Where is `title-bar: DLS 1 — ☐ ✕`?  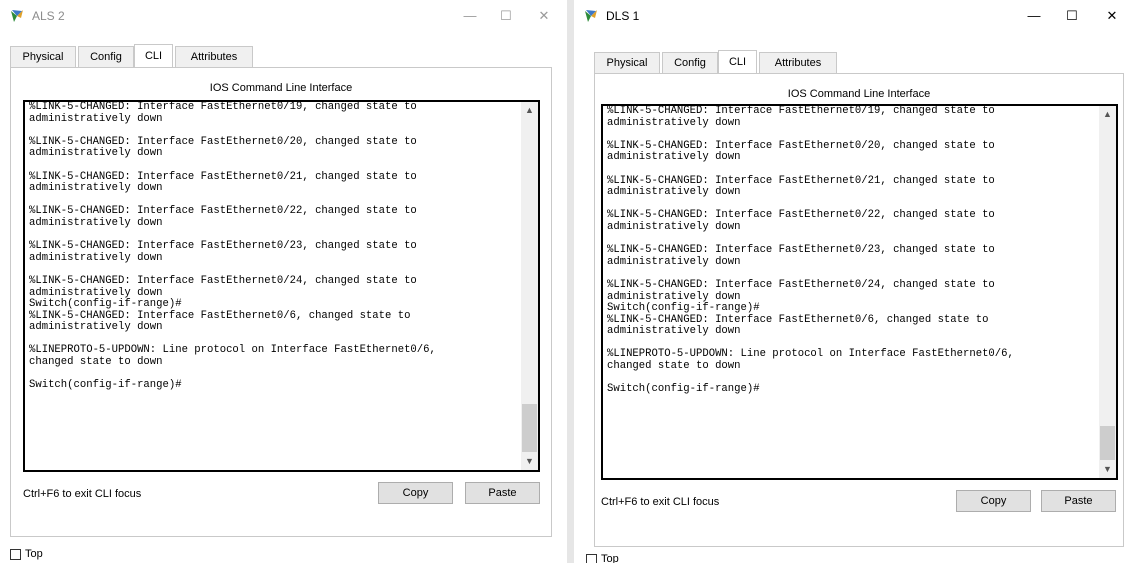
title-bar: DLS 1 — ☐ ✕ is located at coordinates (851, 16).